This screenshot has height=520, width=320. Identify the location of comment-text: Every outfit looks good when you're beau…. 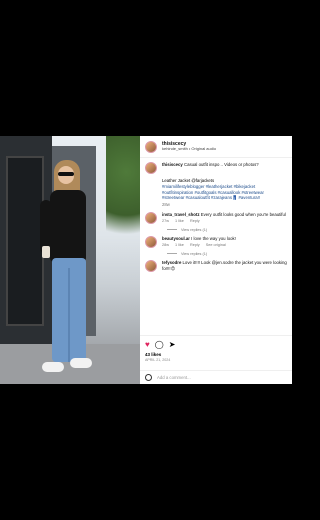
(243, 214).